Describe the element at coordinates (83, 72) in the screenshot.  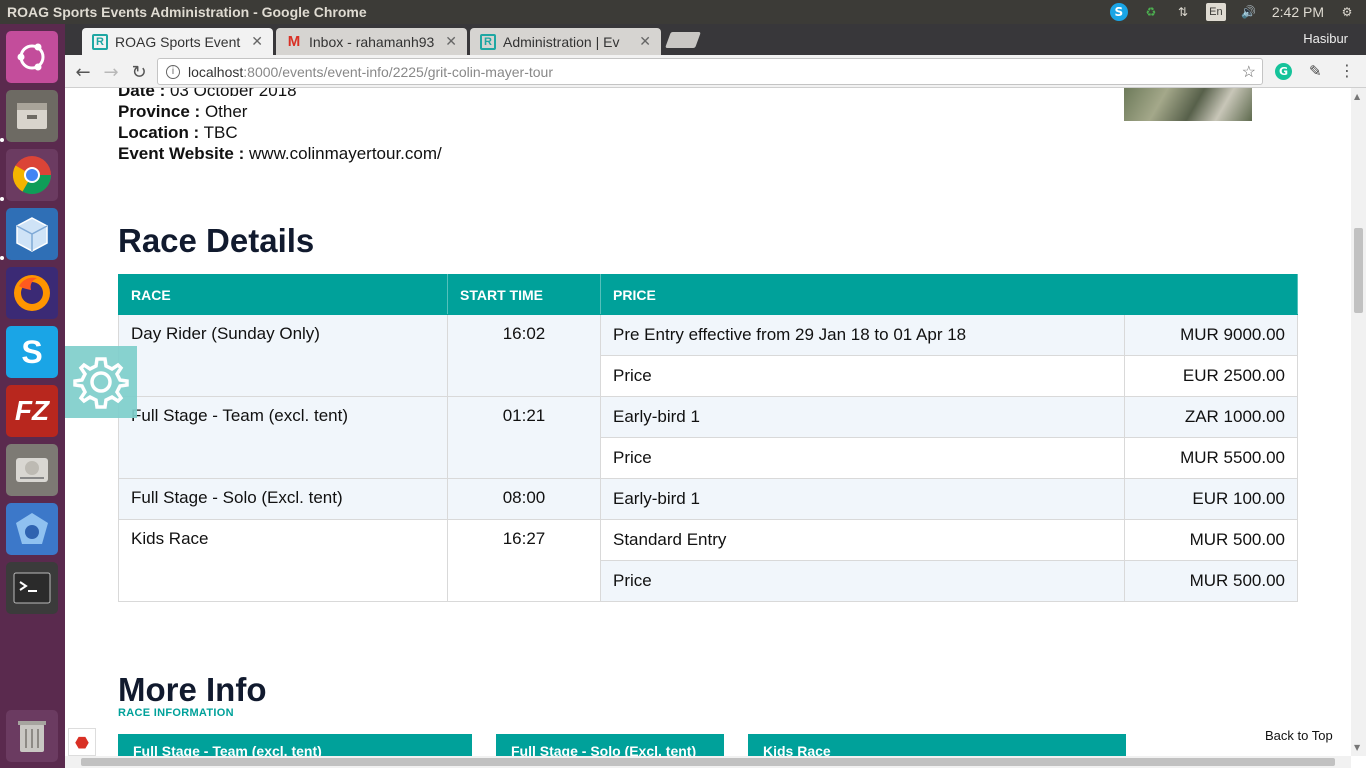
I see `back-arrow-icon: ←` at that location.